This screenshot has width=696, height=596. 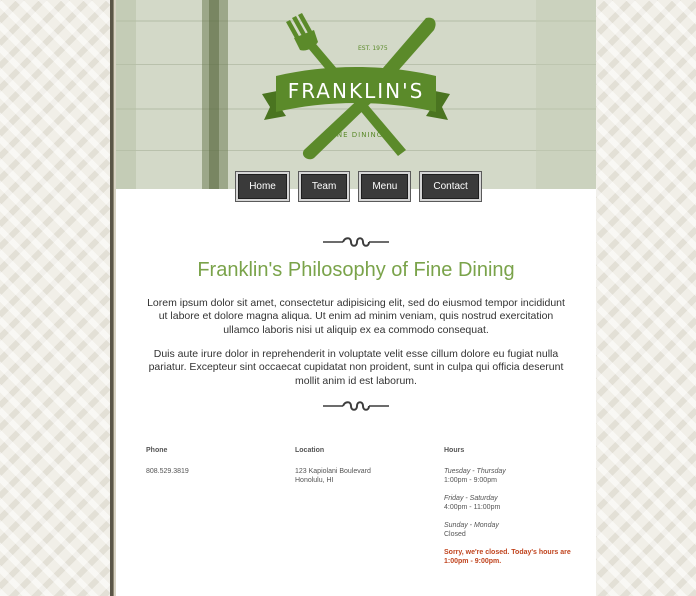 What do you see at coordinates (356, 406) in the screenshot?
I see `flourish-divider-bottom-icon` at bounding box center [356, 406].